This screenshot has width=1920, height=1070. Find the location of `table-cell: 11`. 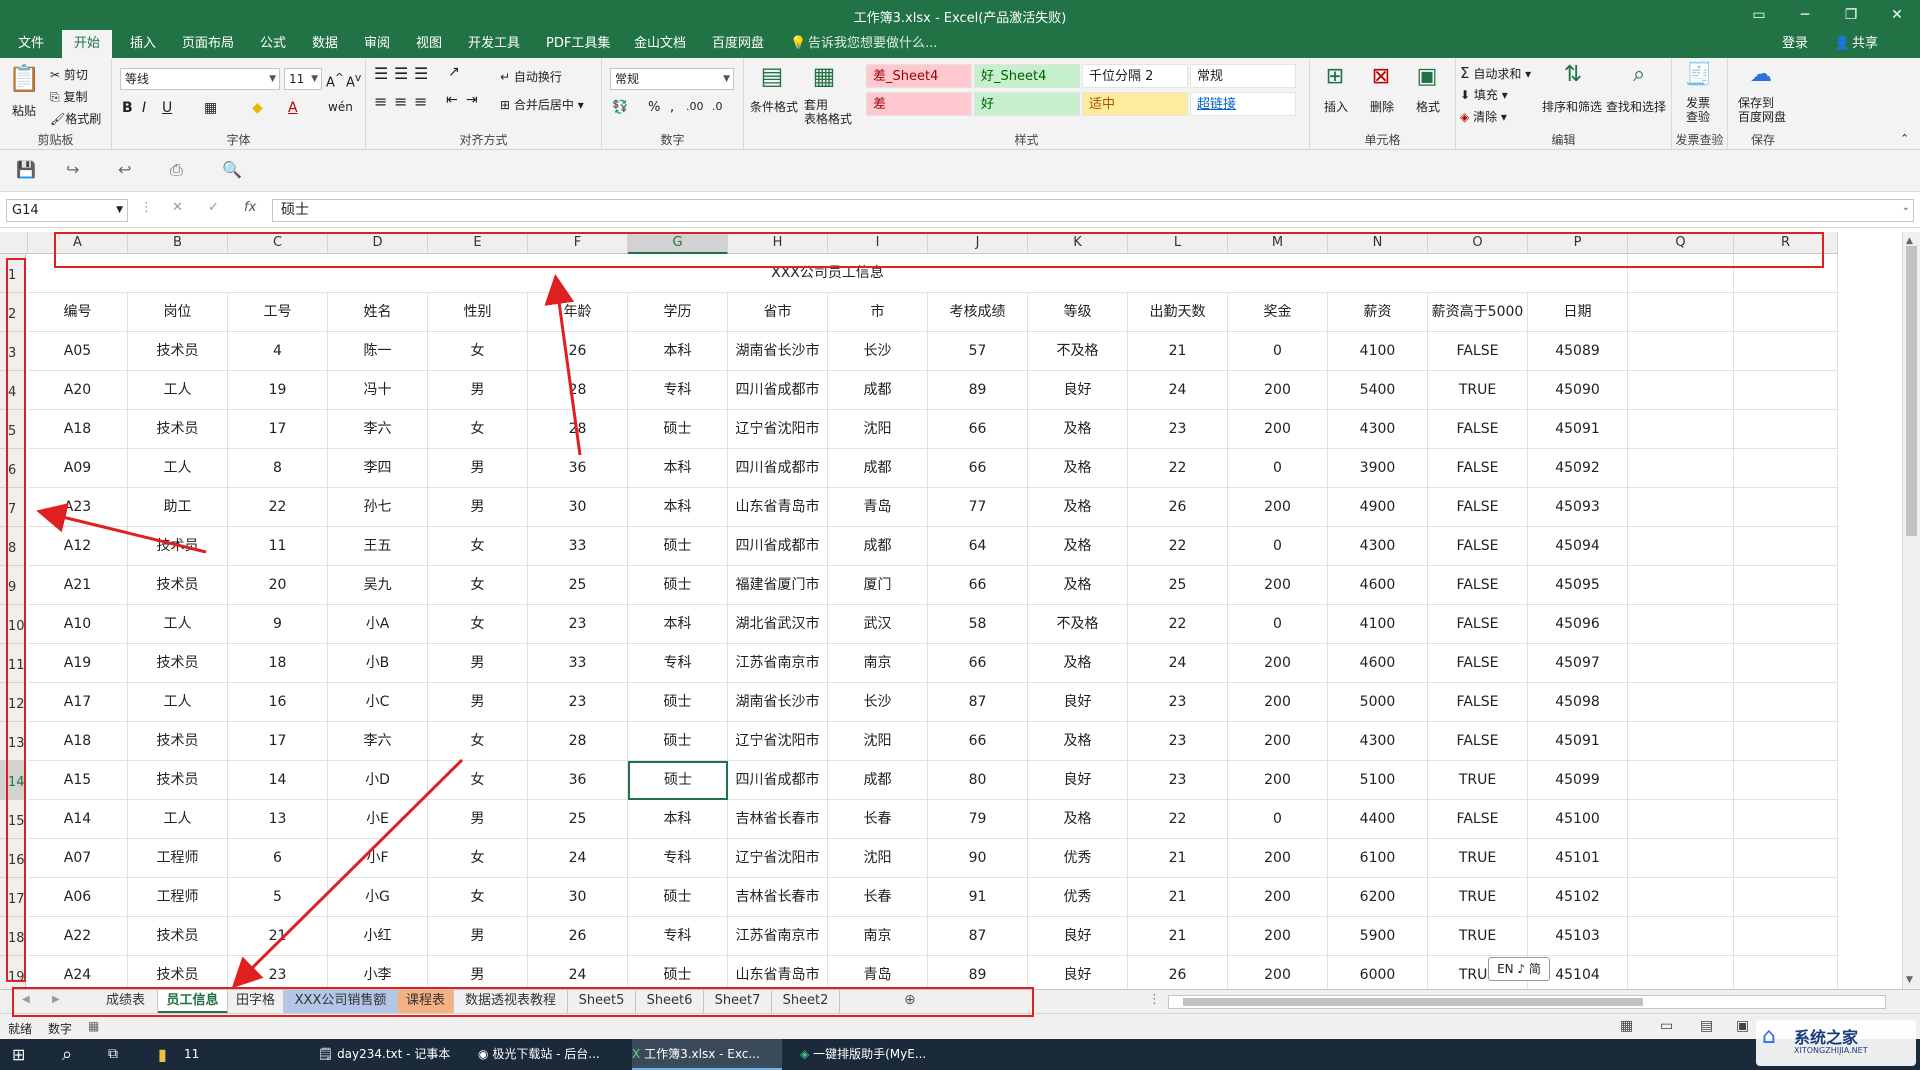

table-cell: 11 is located at coordinates (278, 546).